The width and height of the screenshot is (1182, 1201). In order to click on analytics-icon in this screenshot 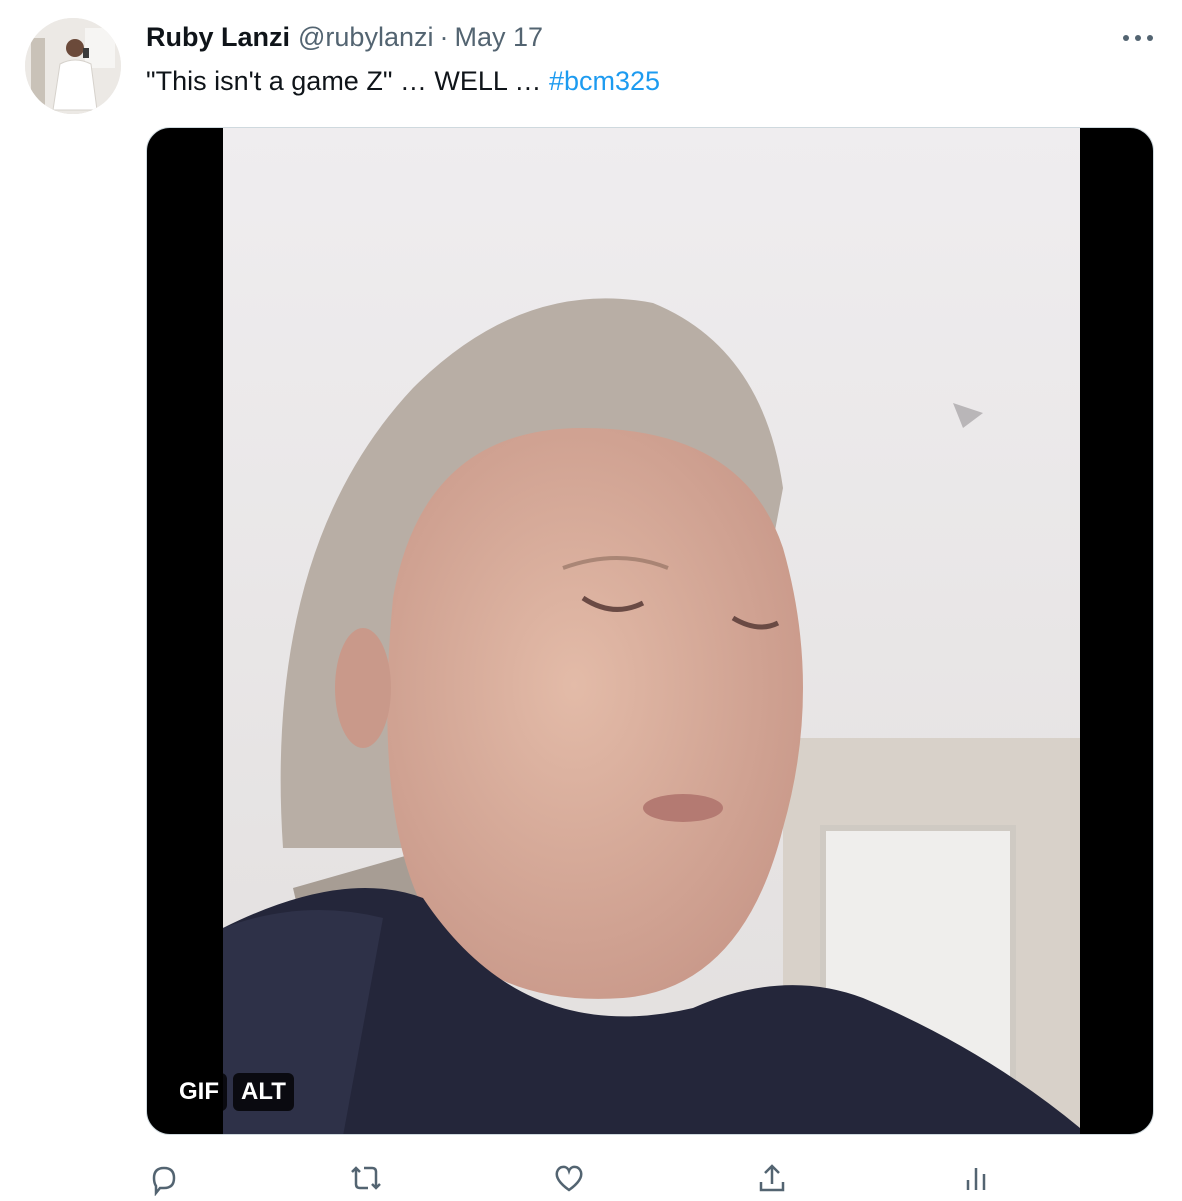, I will do `click(976, 1179)`.